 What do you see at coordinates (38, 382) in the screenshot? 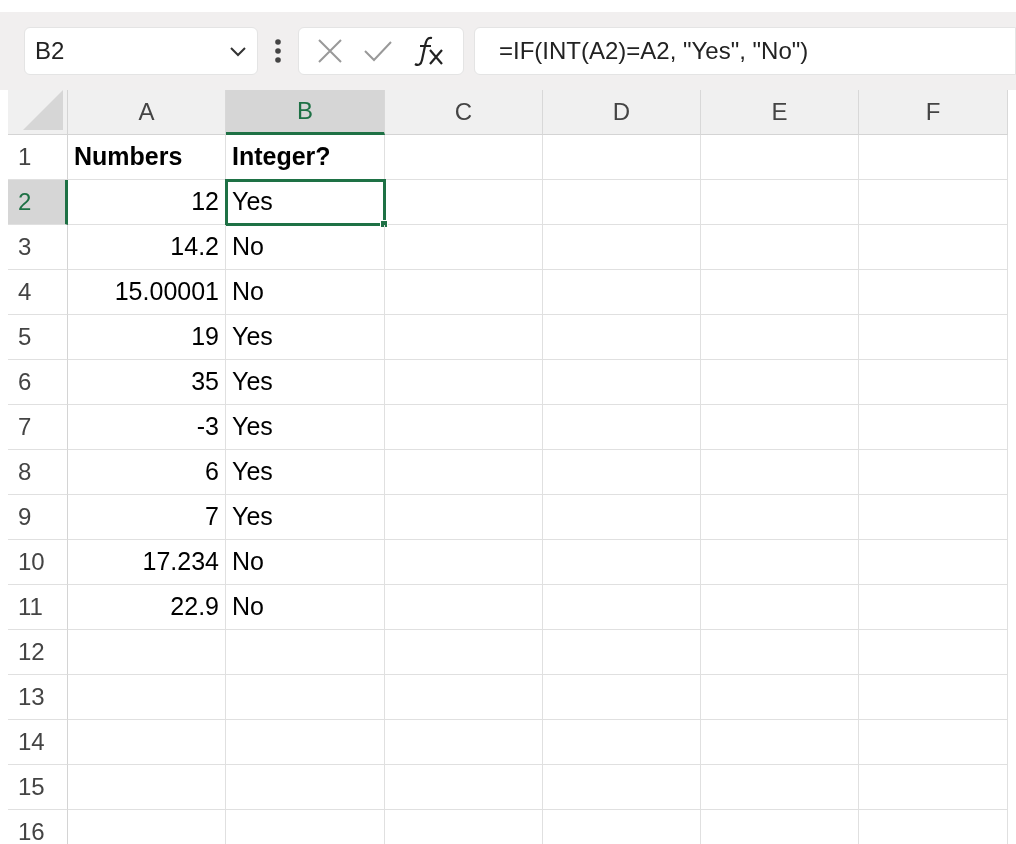
I see `row-header: 6` at bounding box center [38, 382].